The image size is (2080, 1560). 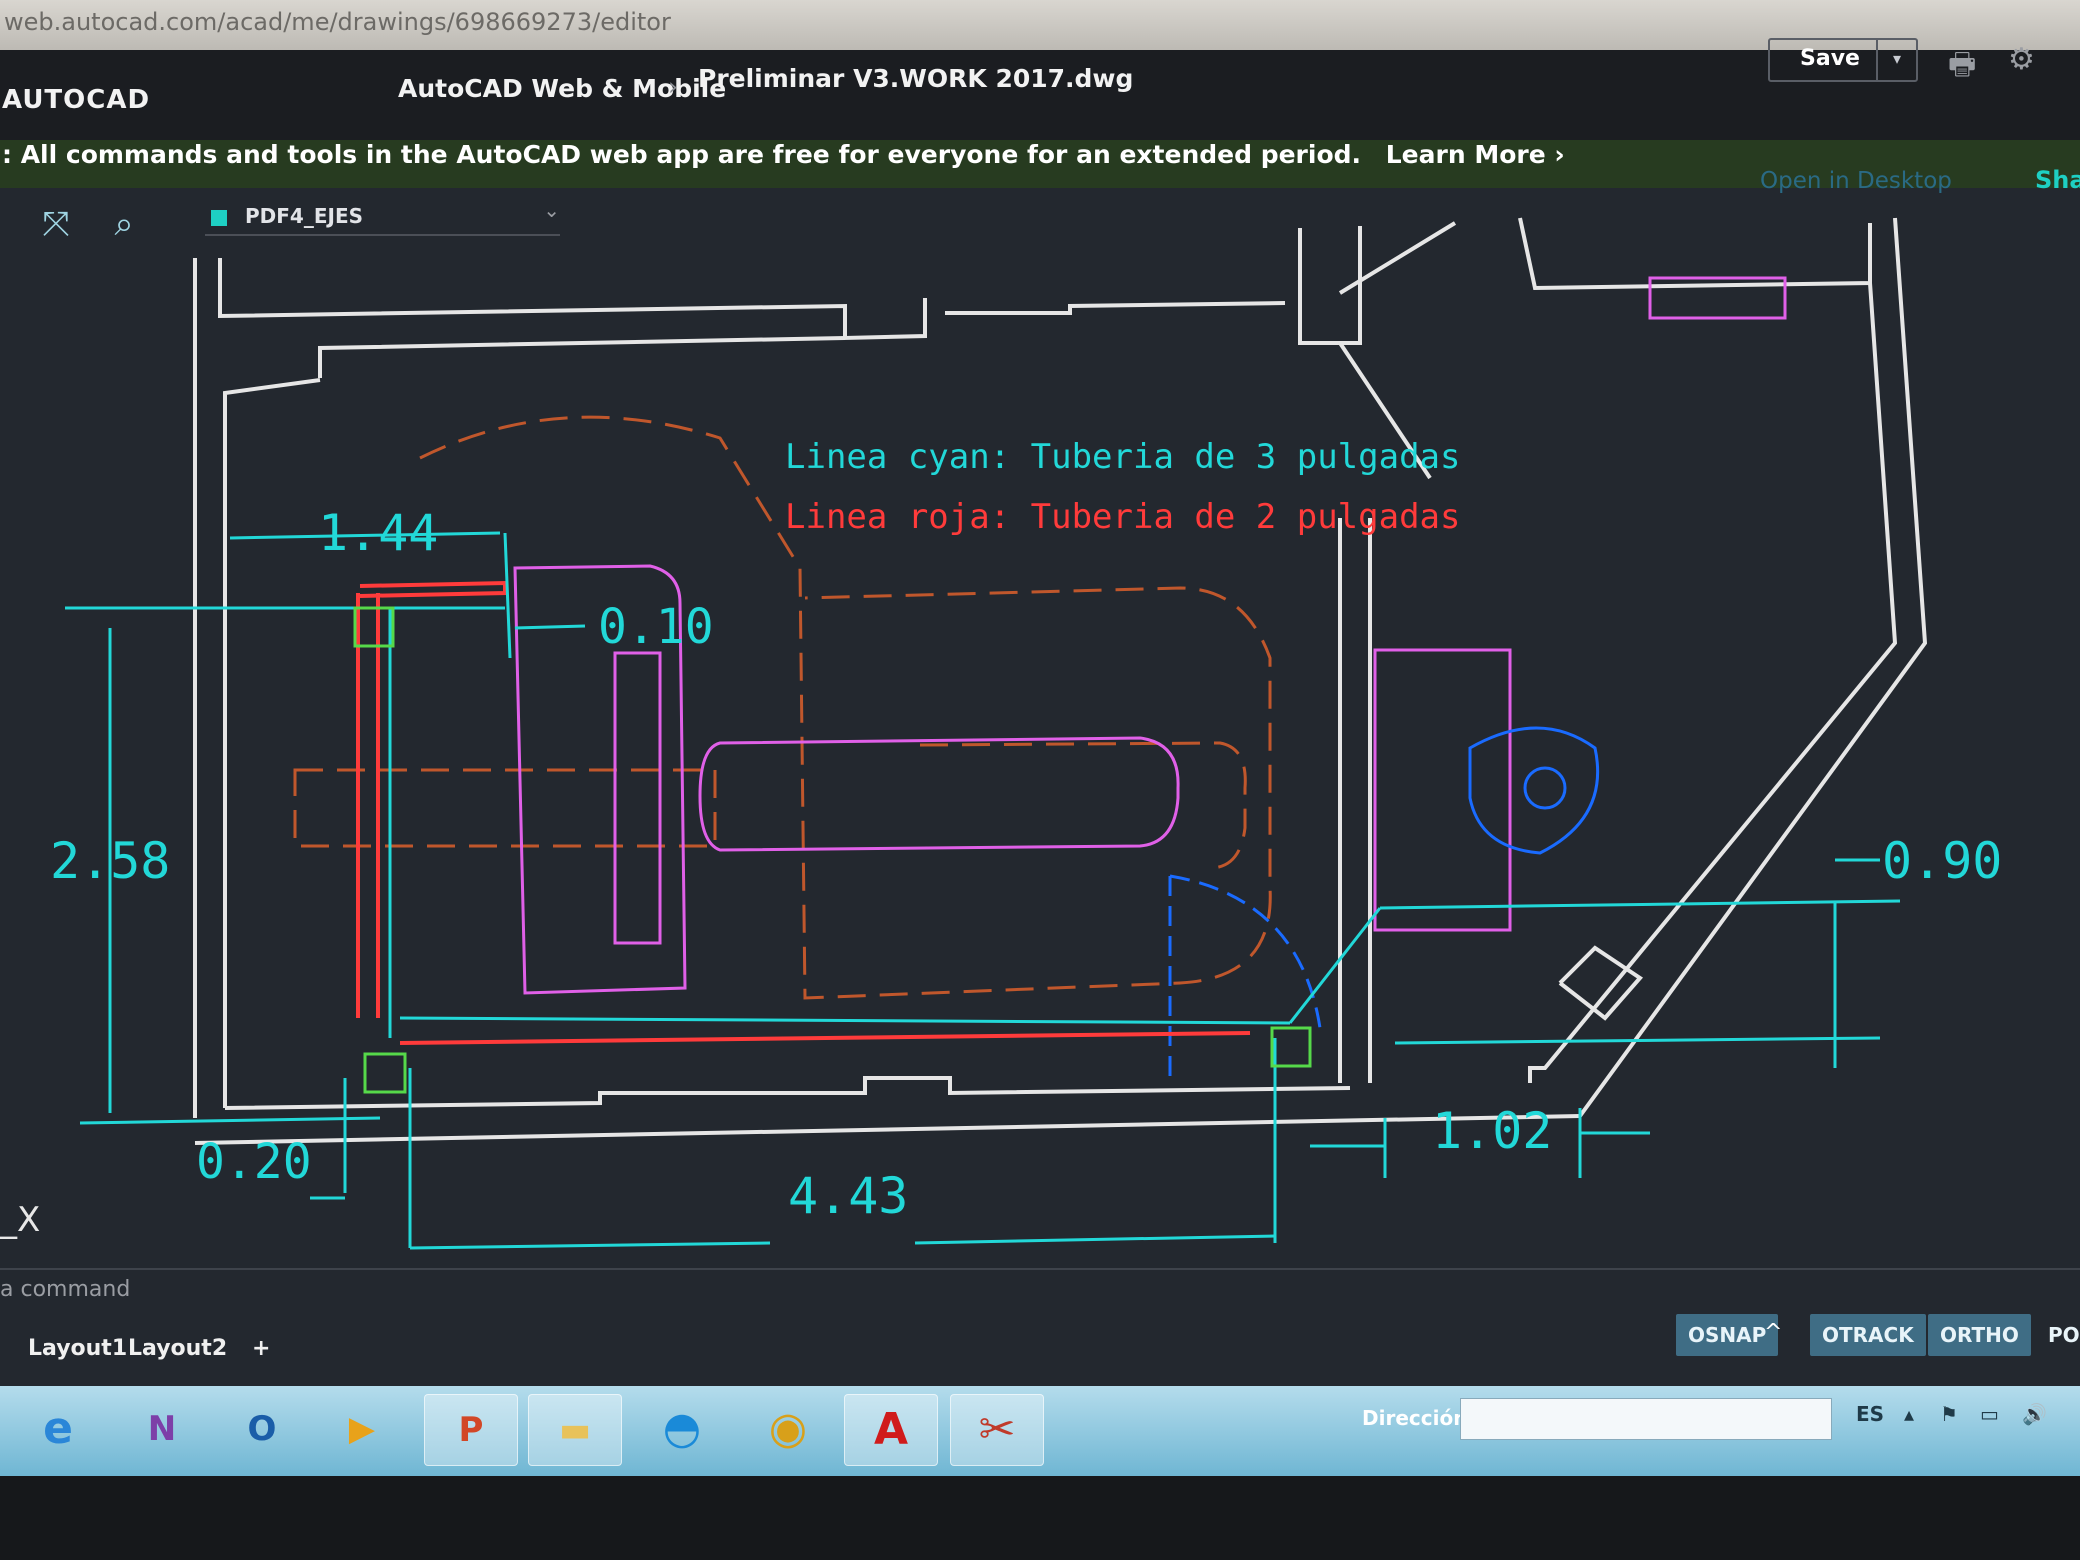 What do you see at coordinates (1646, 1419) in the screenshot?
I see `address-input` at bounding box center [1646, 1419].